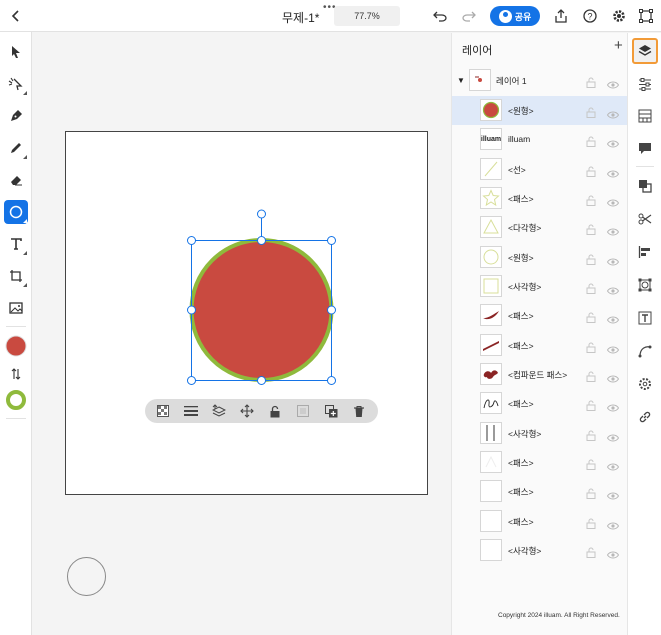 The image size is (661, 635). What do you see at coordinates (540, 139) in the screenshot?
I see `layer-row: illuam illuam` at bounding box center [540, 139].